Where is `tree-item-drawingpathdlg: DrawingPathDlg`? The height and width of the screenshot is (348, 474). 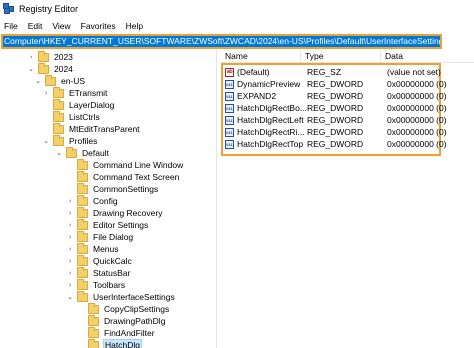 tree-item-drawingpathdlg: DrawingPathDlg is located at coordinates (121, 320).